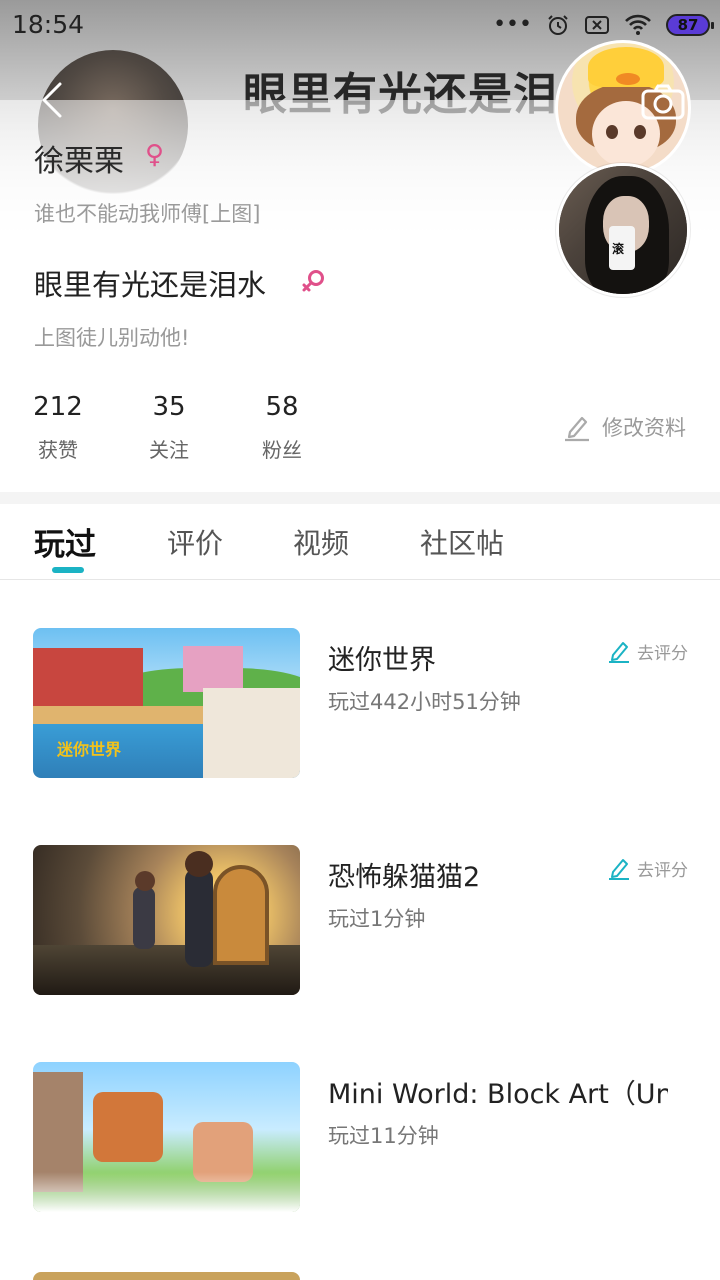  What do you see at coordinates (169, 450) in the screenshot?
I see `stat-following-label: 关注` at bounding box center [169, 450].